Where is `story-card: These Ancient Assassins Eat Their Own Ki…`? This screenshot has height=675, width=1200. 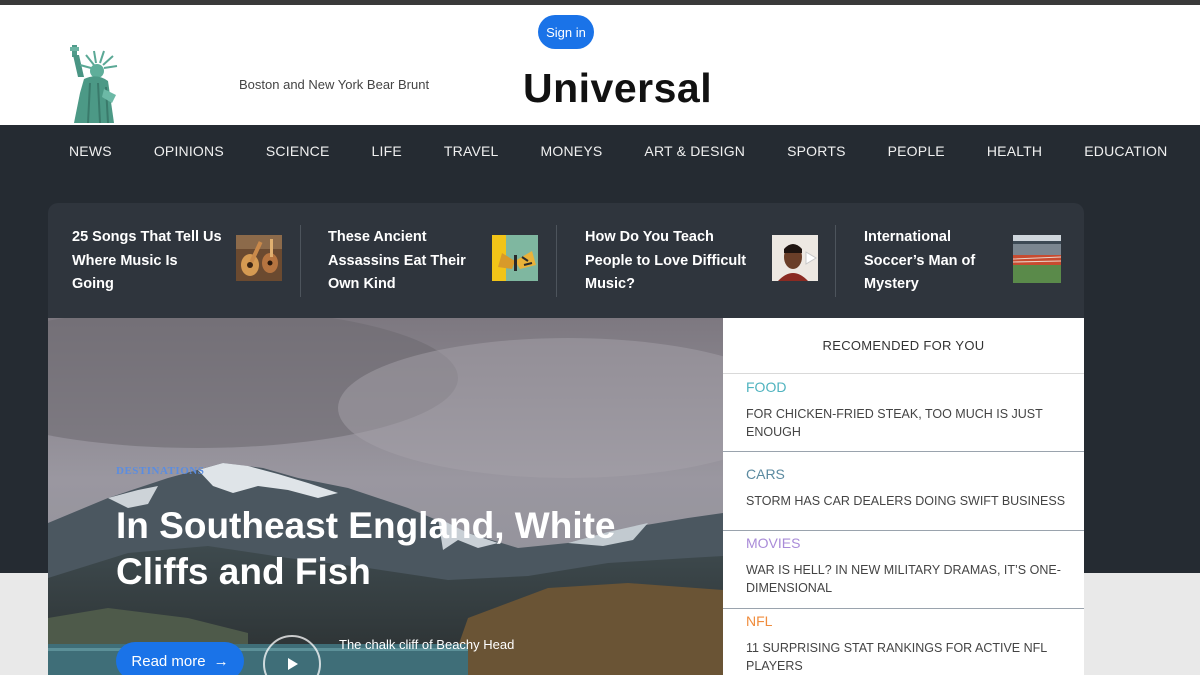
story-card: These Ancient Assassins Eat Their Own Ki… is located at coordinates (444, 261).